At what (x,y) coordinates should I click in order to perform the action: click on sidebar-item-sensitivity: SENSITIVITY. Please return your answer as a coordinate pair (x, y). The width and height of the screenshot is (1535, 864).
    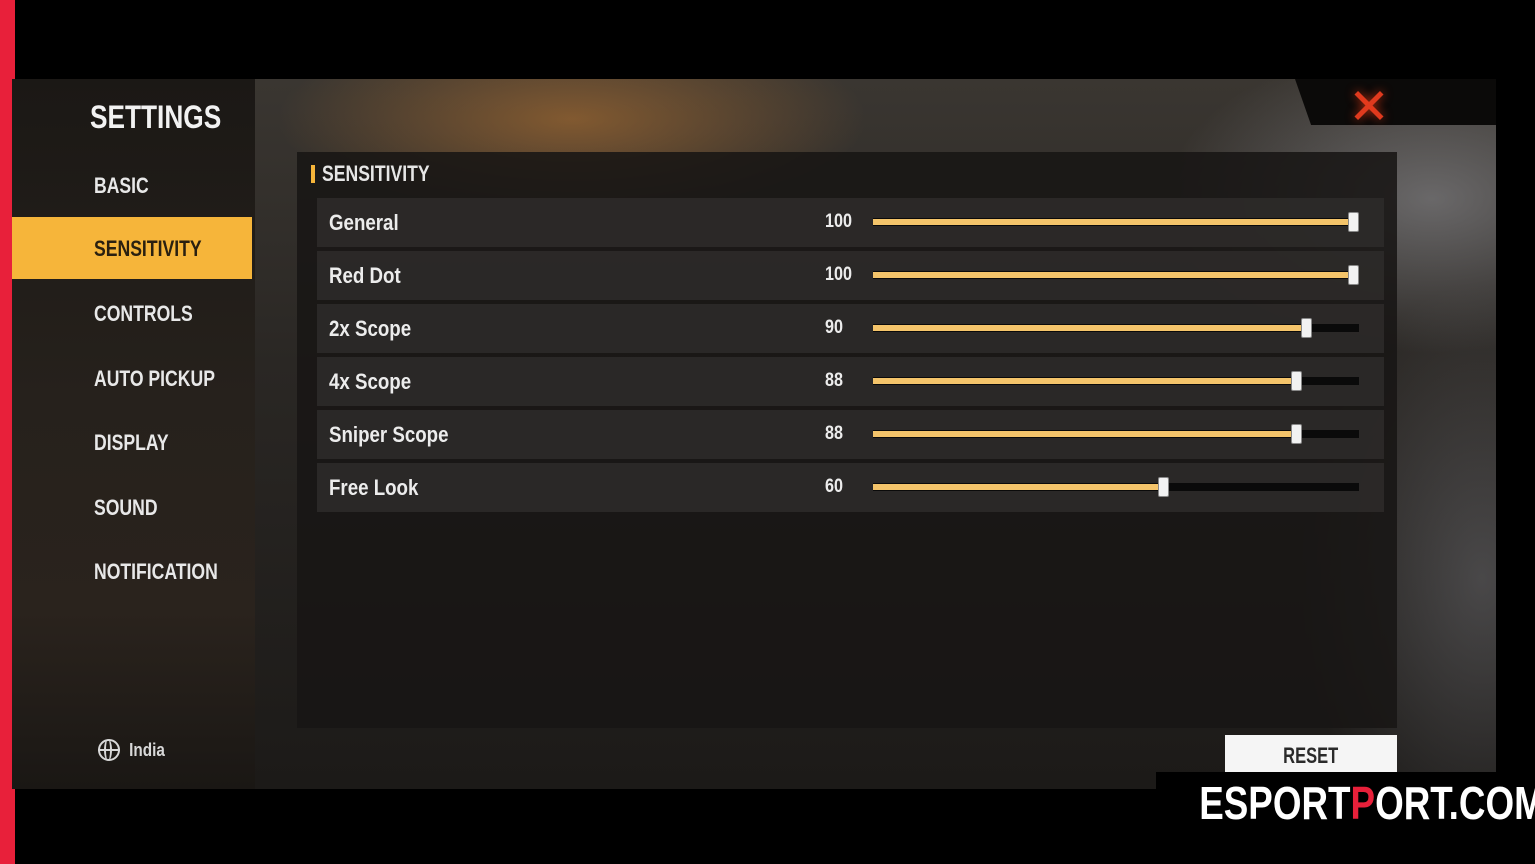
    Looking at the image, I should click on (132, 248).